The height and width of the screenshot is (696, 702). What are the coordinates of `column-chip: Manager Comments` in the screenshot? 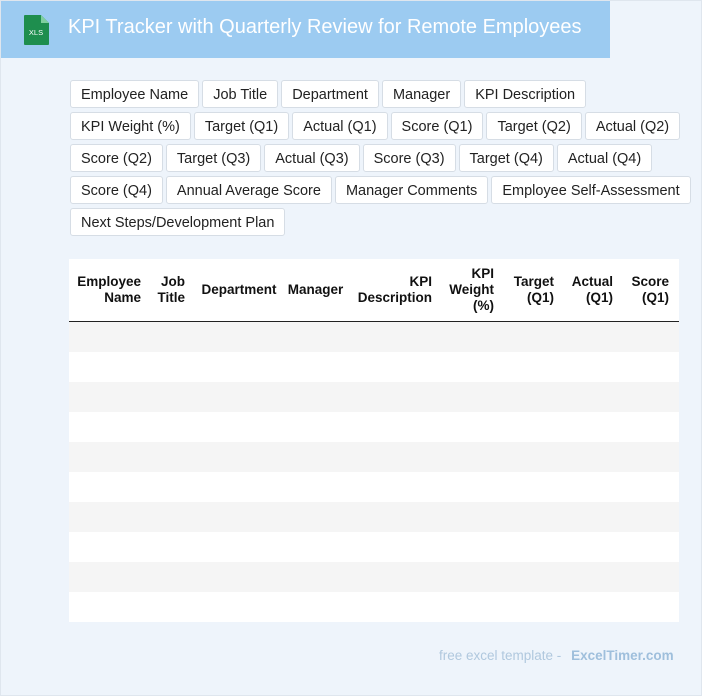 It's located at (411, 190).